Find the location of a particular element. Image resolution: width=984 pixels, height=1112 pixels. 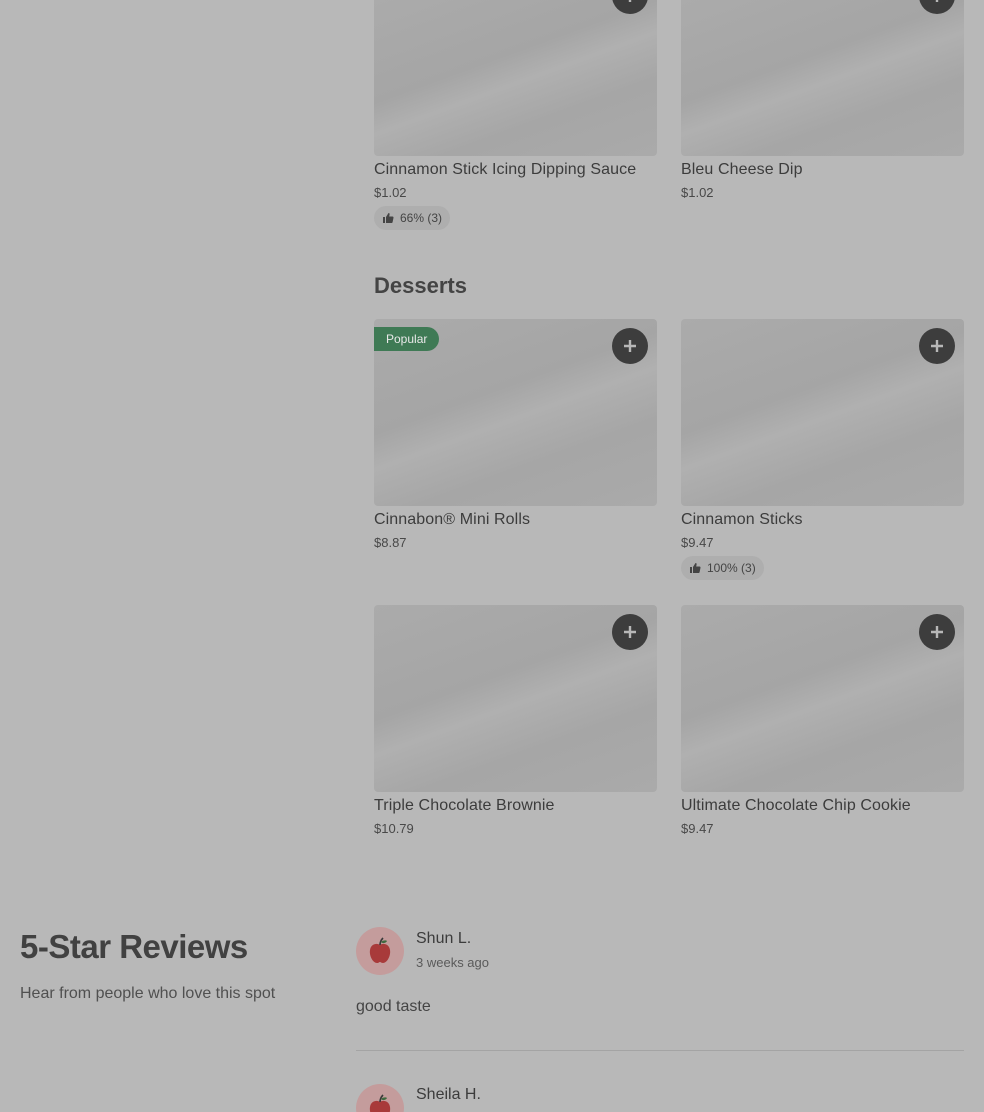

review-item: Sheila H. is located at coordinates (660, 1098).